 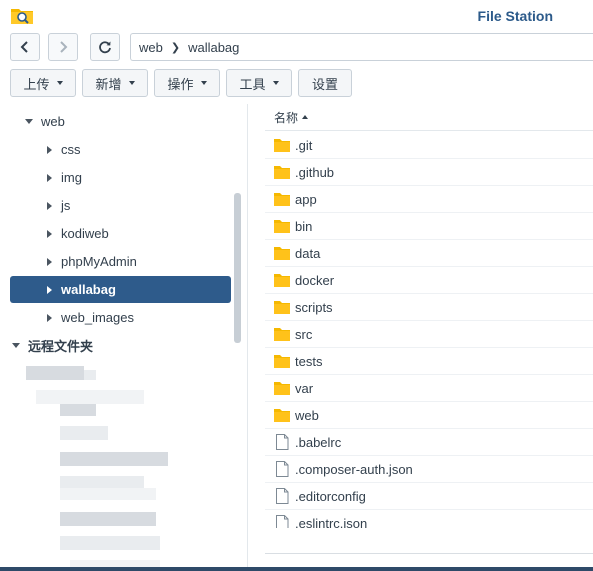 I want to click on chevron-right-icon, so click(x=64, y=47).